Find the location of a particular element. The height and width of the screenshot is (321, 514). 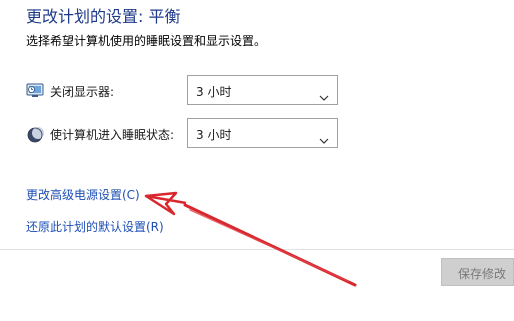

display-off-value: 3 小时 is located at coordinates (214, 92).